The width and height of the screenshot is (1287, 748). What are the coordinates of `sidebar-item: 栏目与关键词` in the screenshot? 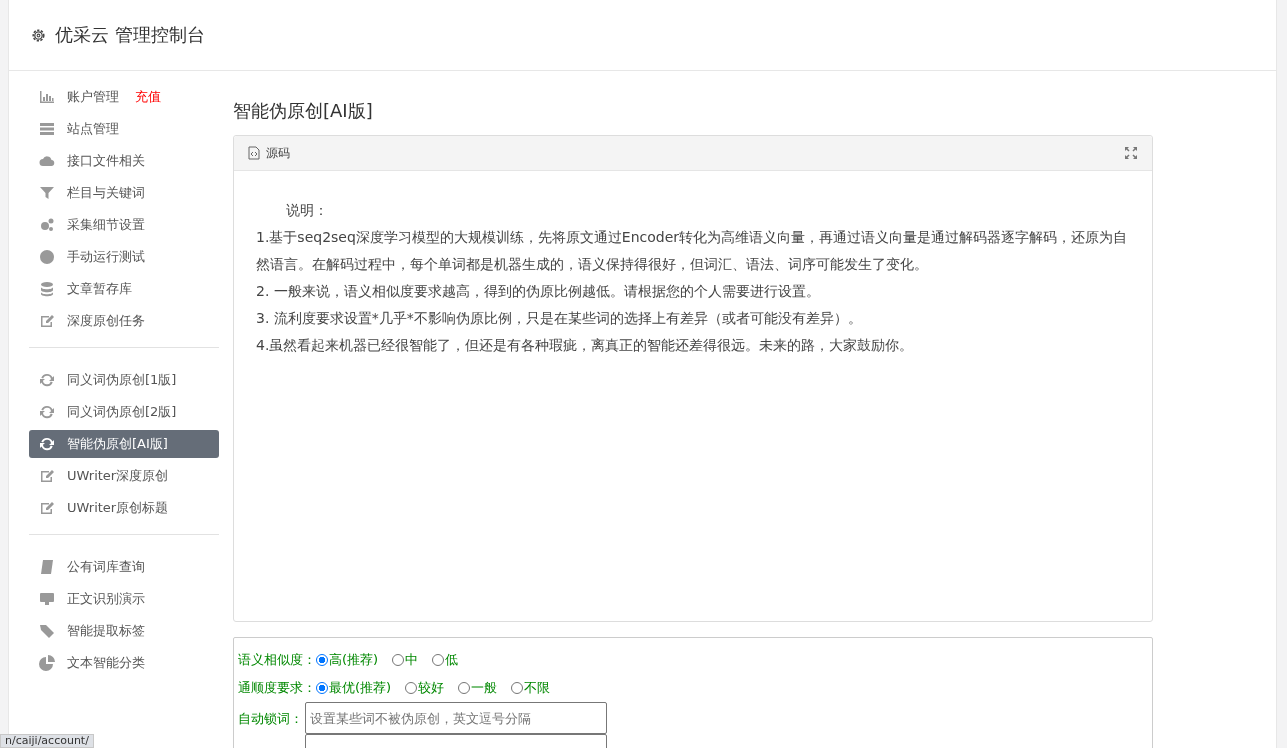 It's located at (124, 193).